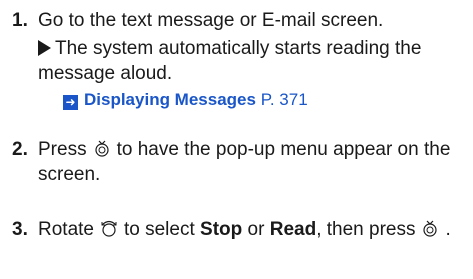  I want to click on step-prefix: Press, so click(62, 149).